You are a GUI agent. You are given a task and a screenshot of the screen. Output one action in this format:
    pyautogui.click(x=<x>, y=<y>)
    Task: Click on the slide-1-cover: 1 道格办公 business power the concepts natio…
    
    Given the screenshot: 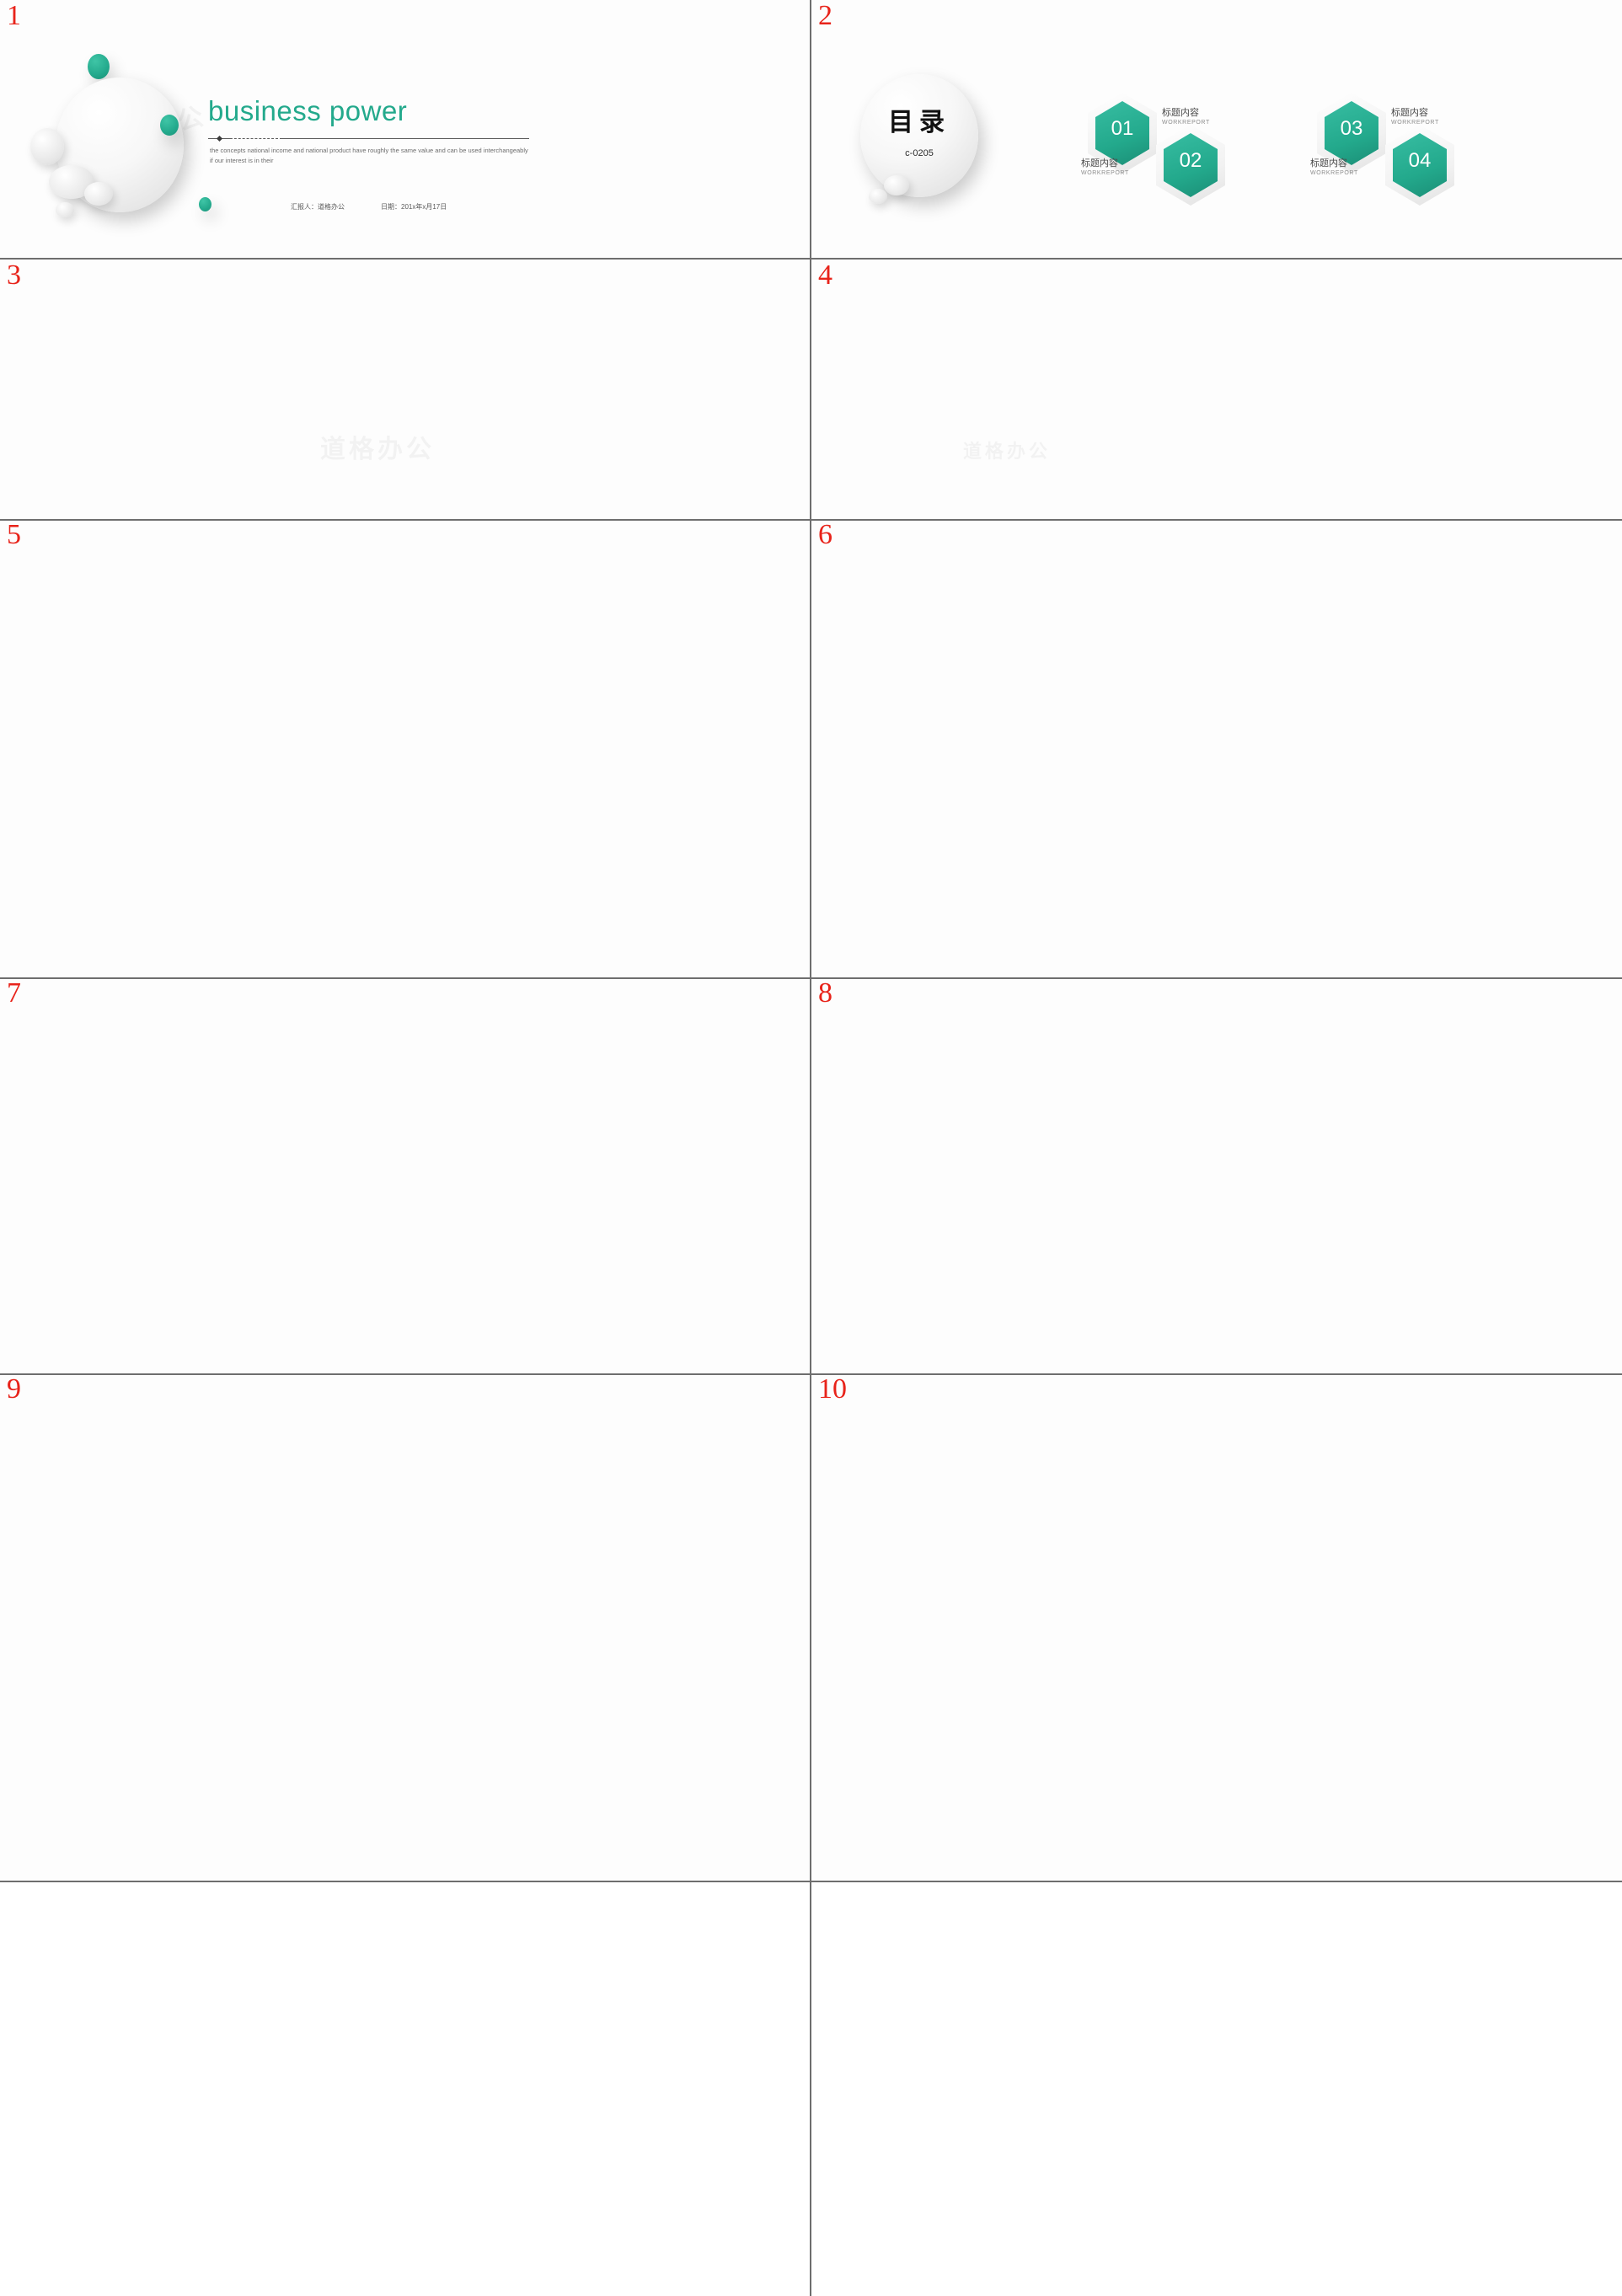 What is the action you would take?
    pyautogui.click(x=405, y=129)
    